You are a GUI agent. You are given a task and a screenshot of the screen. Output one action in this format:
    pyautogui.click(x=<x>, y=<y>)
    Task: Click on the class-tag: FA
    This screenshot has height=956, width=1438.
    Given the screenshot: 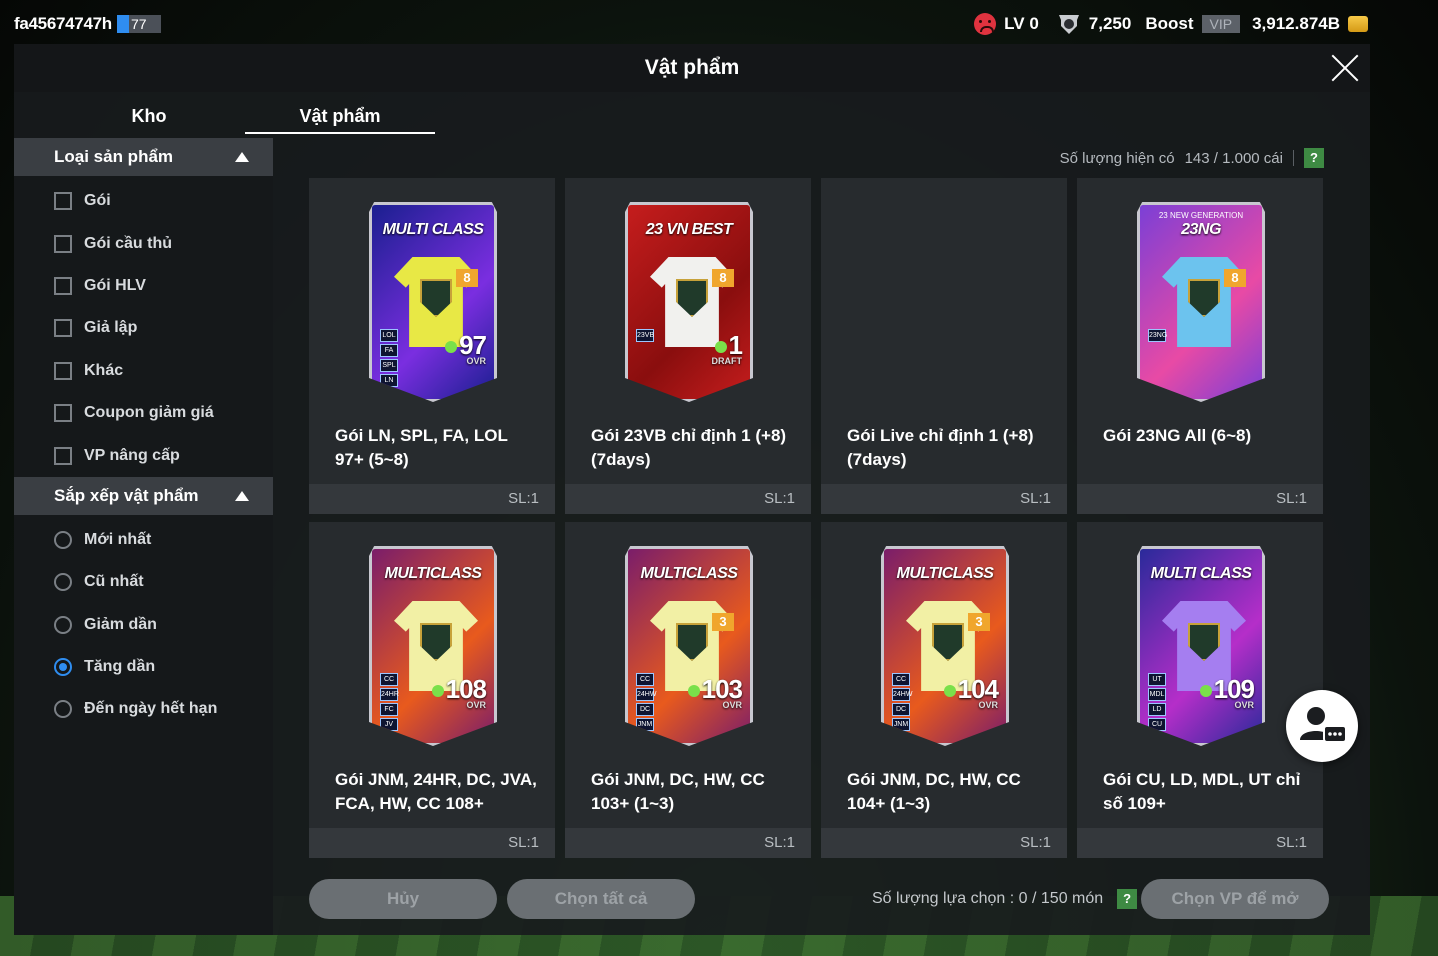 What is the action you would take?
    pyautogui.click(x=389, y=350)
    